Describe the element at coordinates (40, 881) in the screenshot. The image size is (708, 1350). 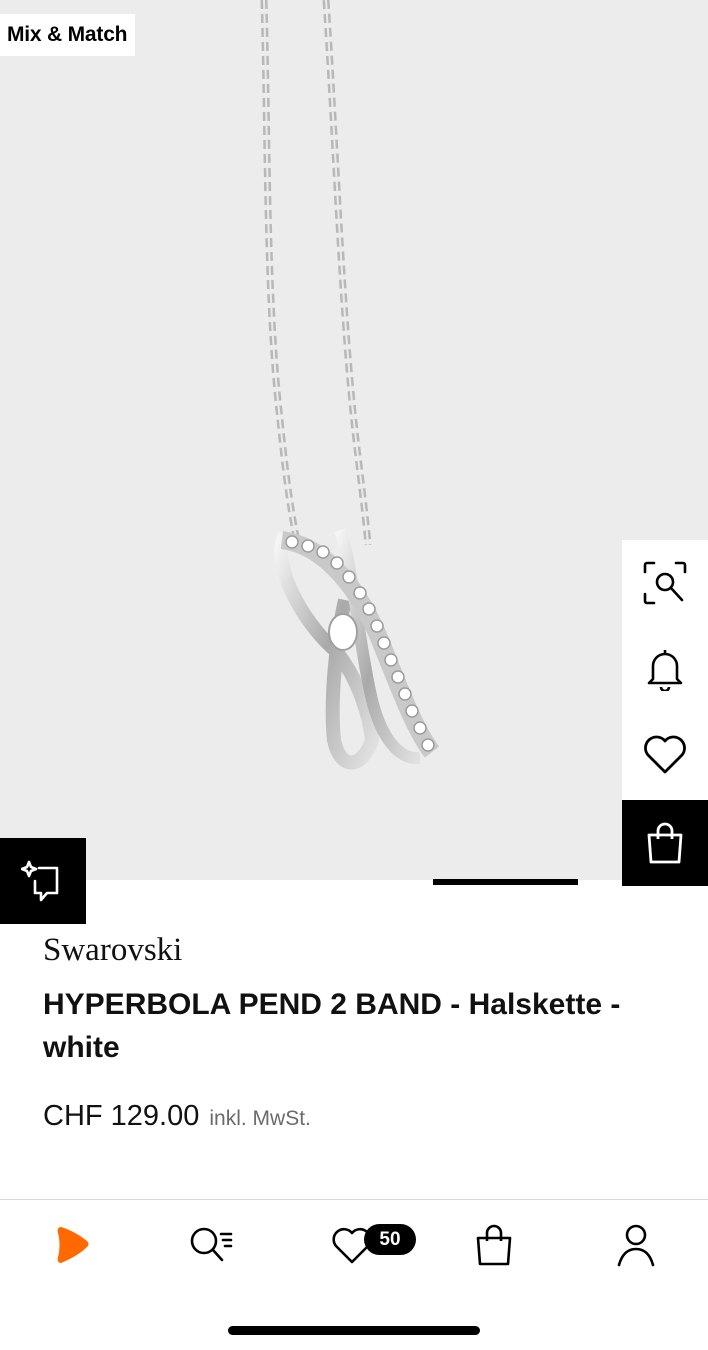
I see `sparkle-frame-icon` at that location.